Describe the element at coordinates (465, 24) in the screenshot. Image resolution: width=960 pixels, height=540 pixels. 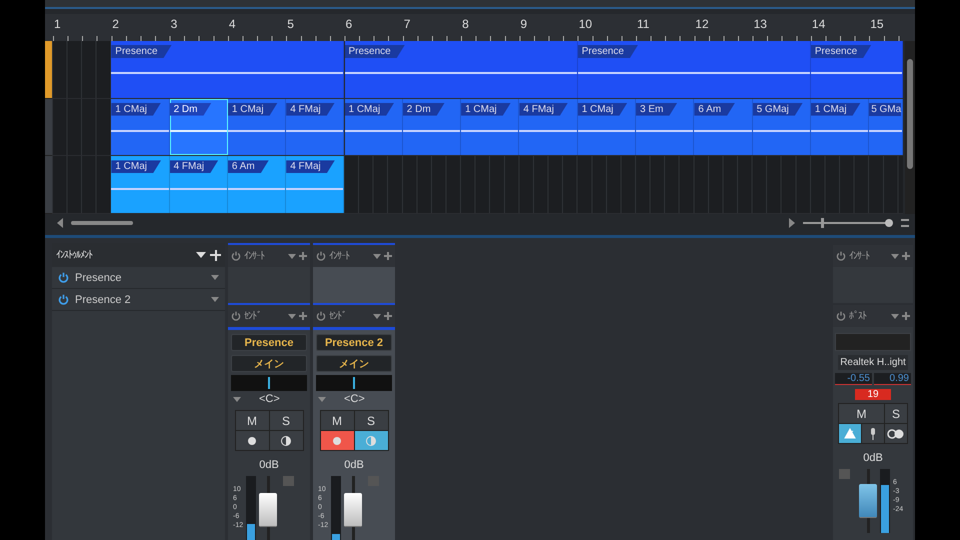
I see `bar-number: 8` at that location.